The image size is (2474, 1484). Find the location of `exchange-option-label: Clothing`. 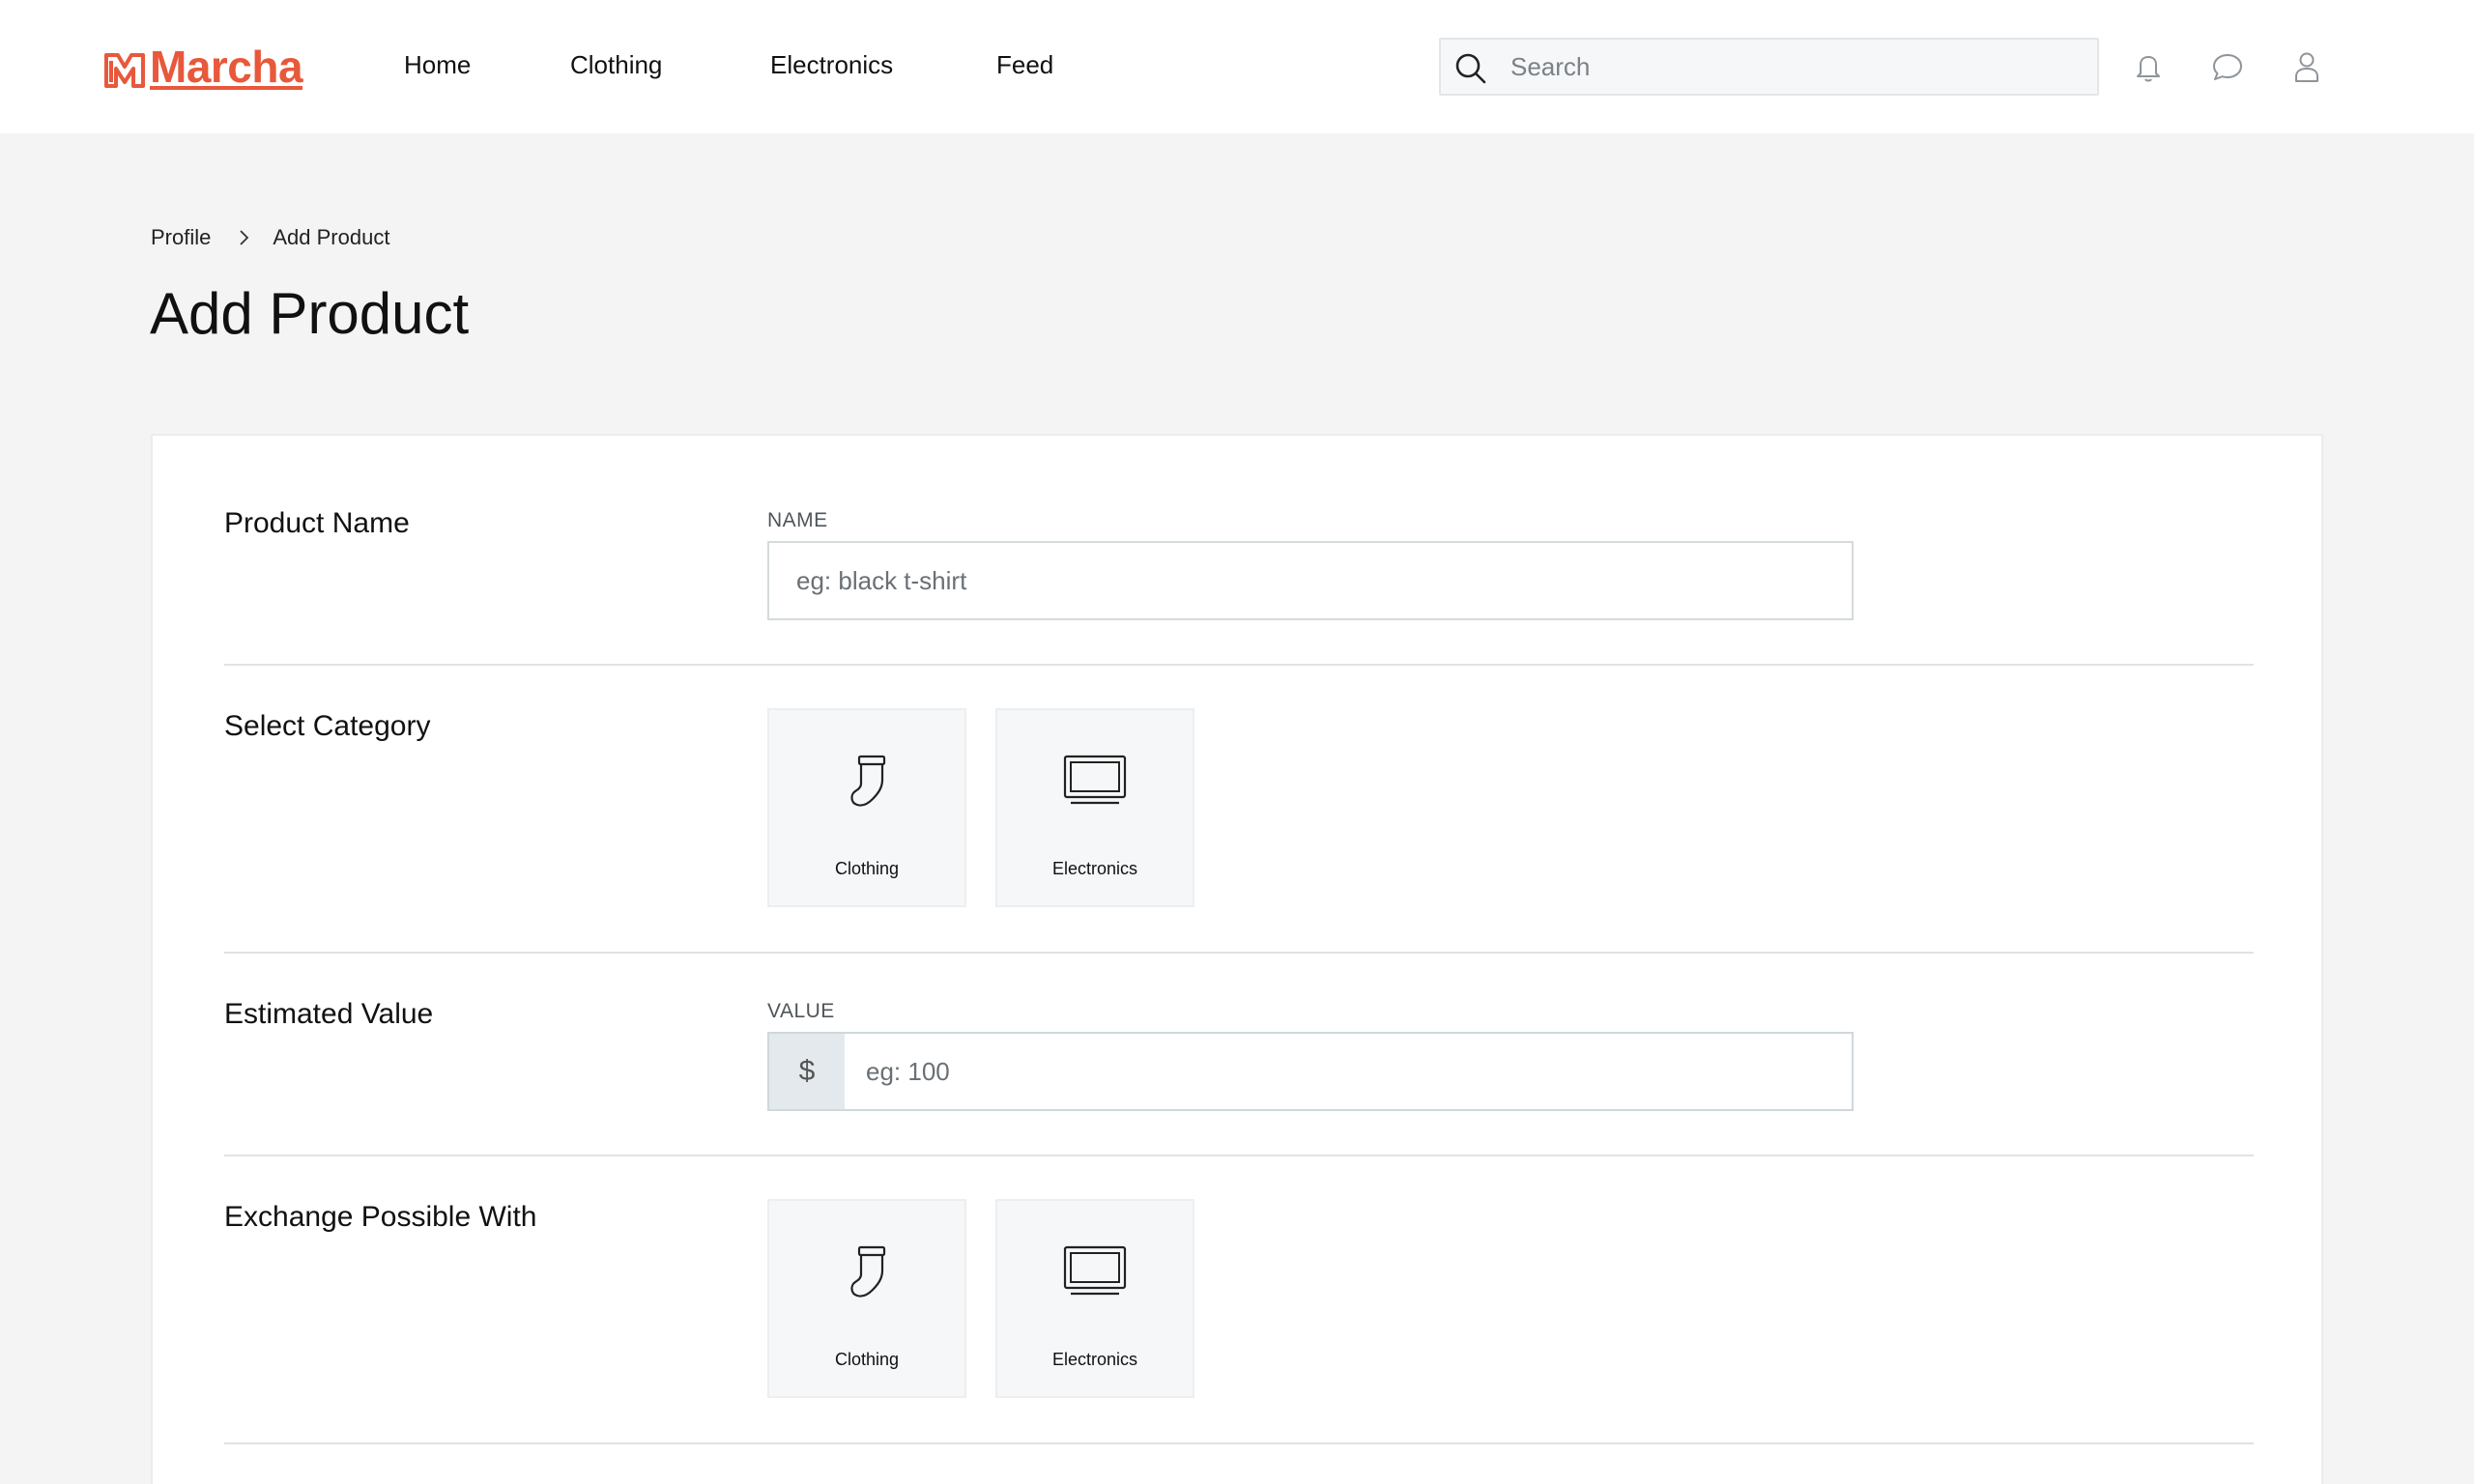

exchange-option-label: Clothing is located at coordinates (867, 1359).